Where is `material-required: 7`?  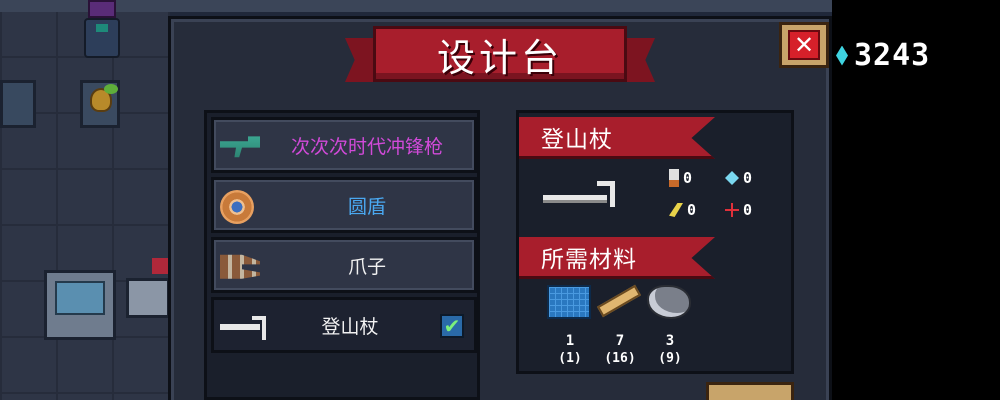
material-required: 7 is located at coordinates (620, 341).